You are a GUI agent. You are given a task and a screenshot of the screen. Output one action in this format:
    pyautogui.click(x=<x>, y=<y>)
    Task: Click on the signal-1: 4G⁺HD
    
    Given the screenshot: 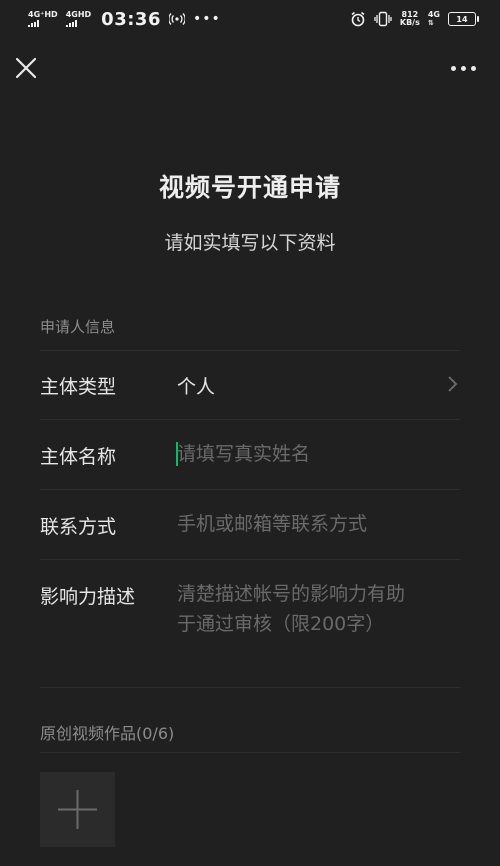 What is the action you would take?
    pyautogui.click(x=43, y=19)
    